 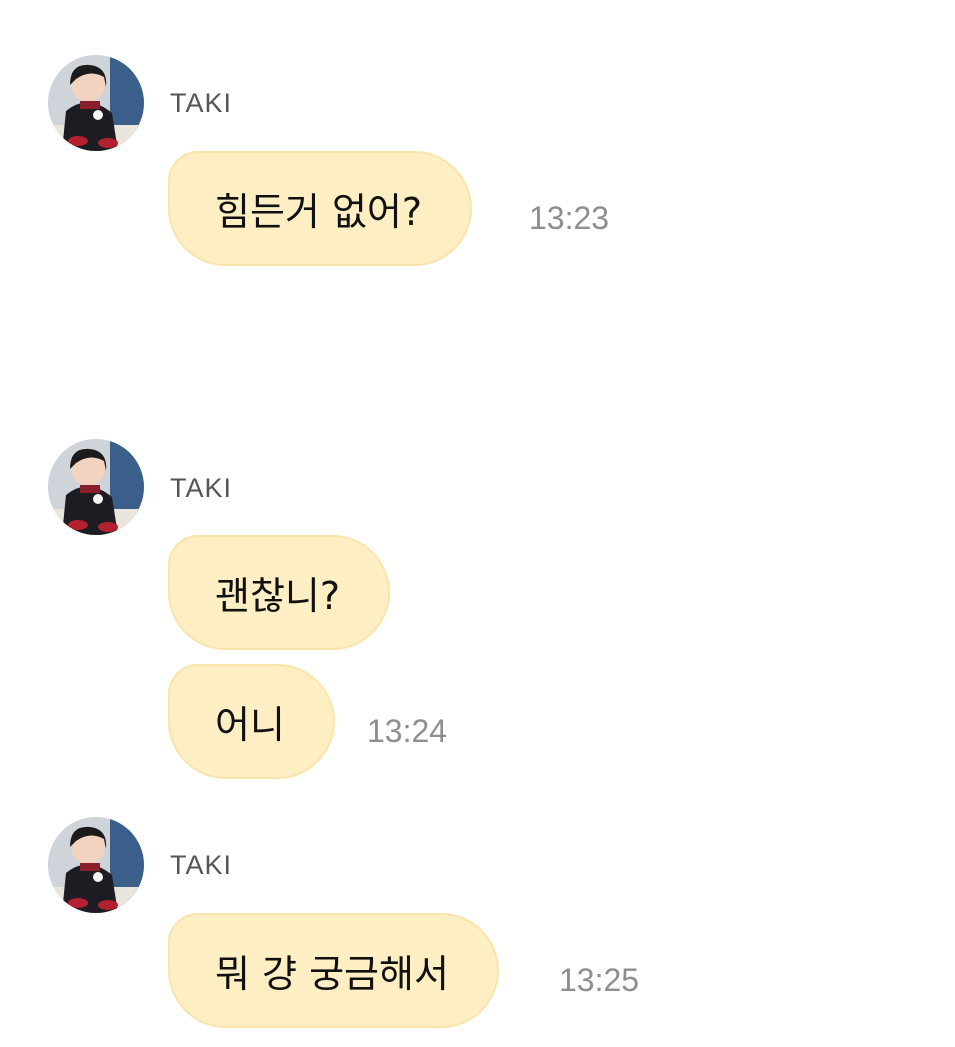 I want to click on message-bubble: 괜찮니?, so click(x=279, y=592).